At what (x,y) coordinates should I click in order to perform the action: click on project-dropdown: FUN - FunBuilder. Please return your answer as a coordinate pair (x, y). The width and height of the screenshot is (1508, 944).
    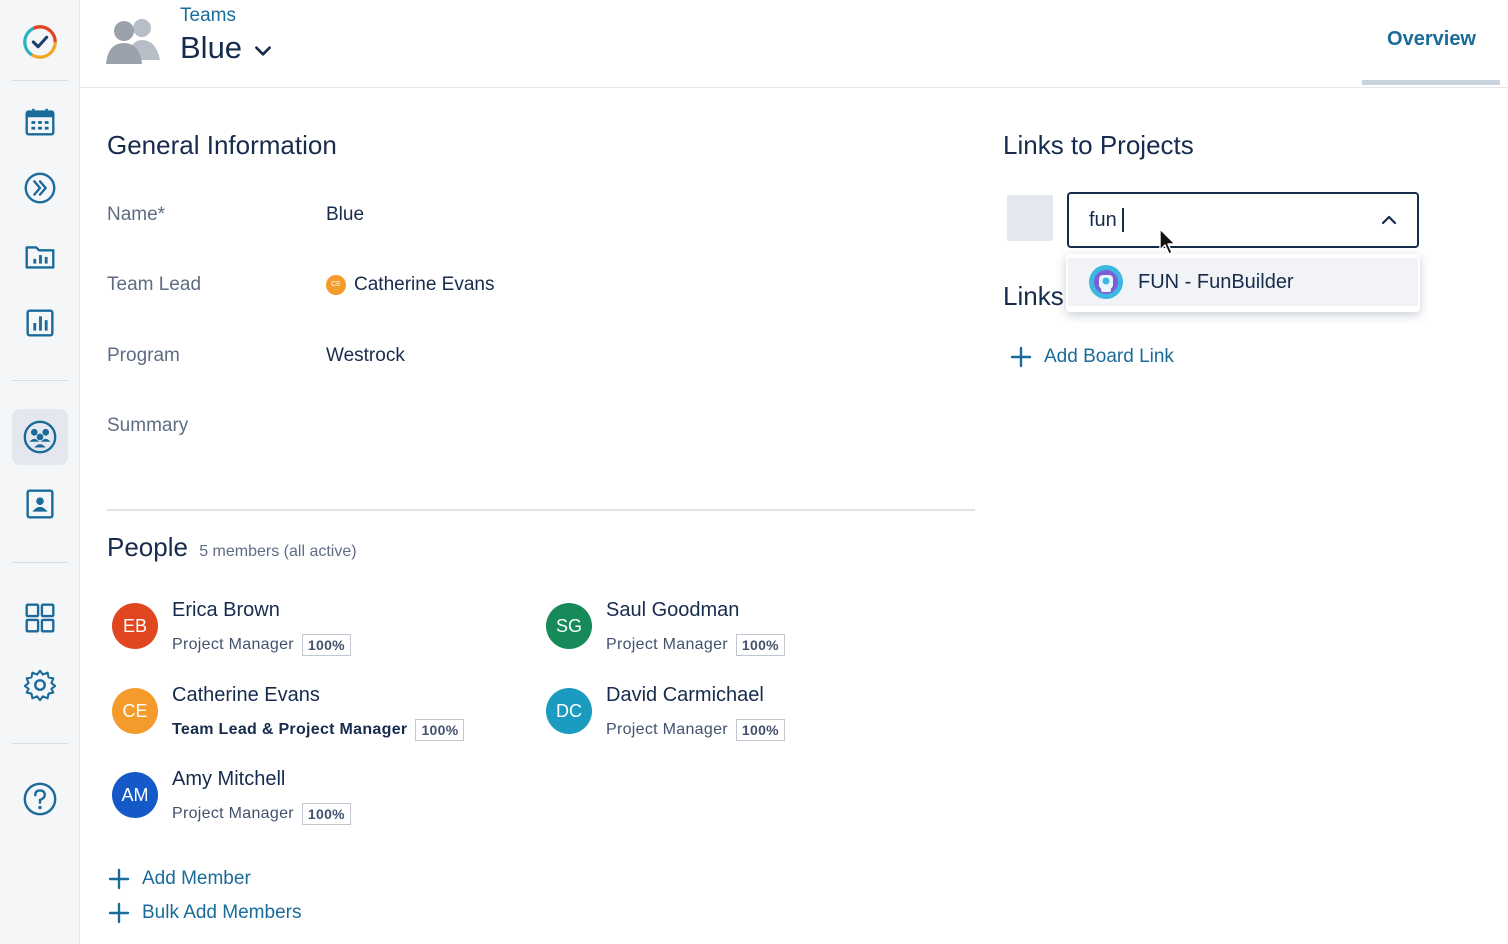
    Looking at the image, I should click on (1243, 283).